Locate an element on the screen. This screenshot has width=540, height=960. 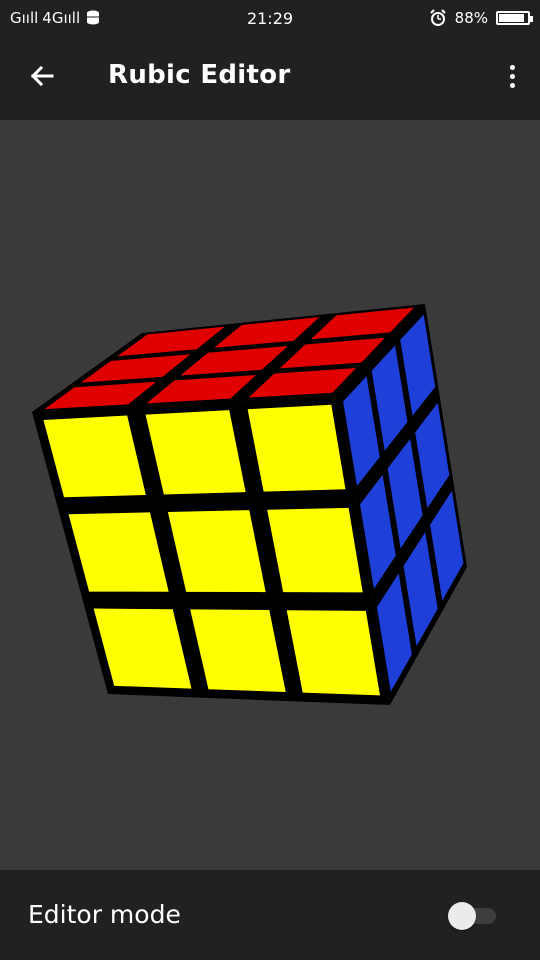
status-right: 88% is located at coordinates (481, 18).